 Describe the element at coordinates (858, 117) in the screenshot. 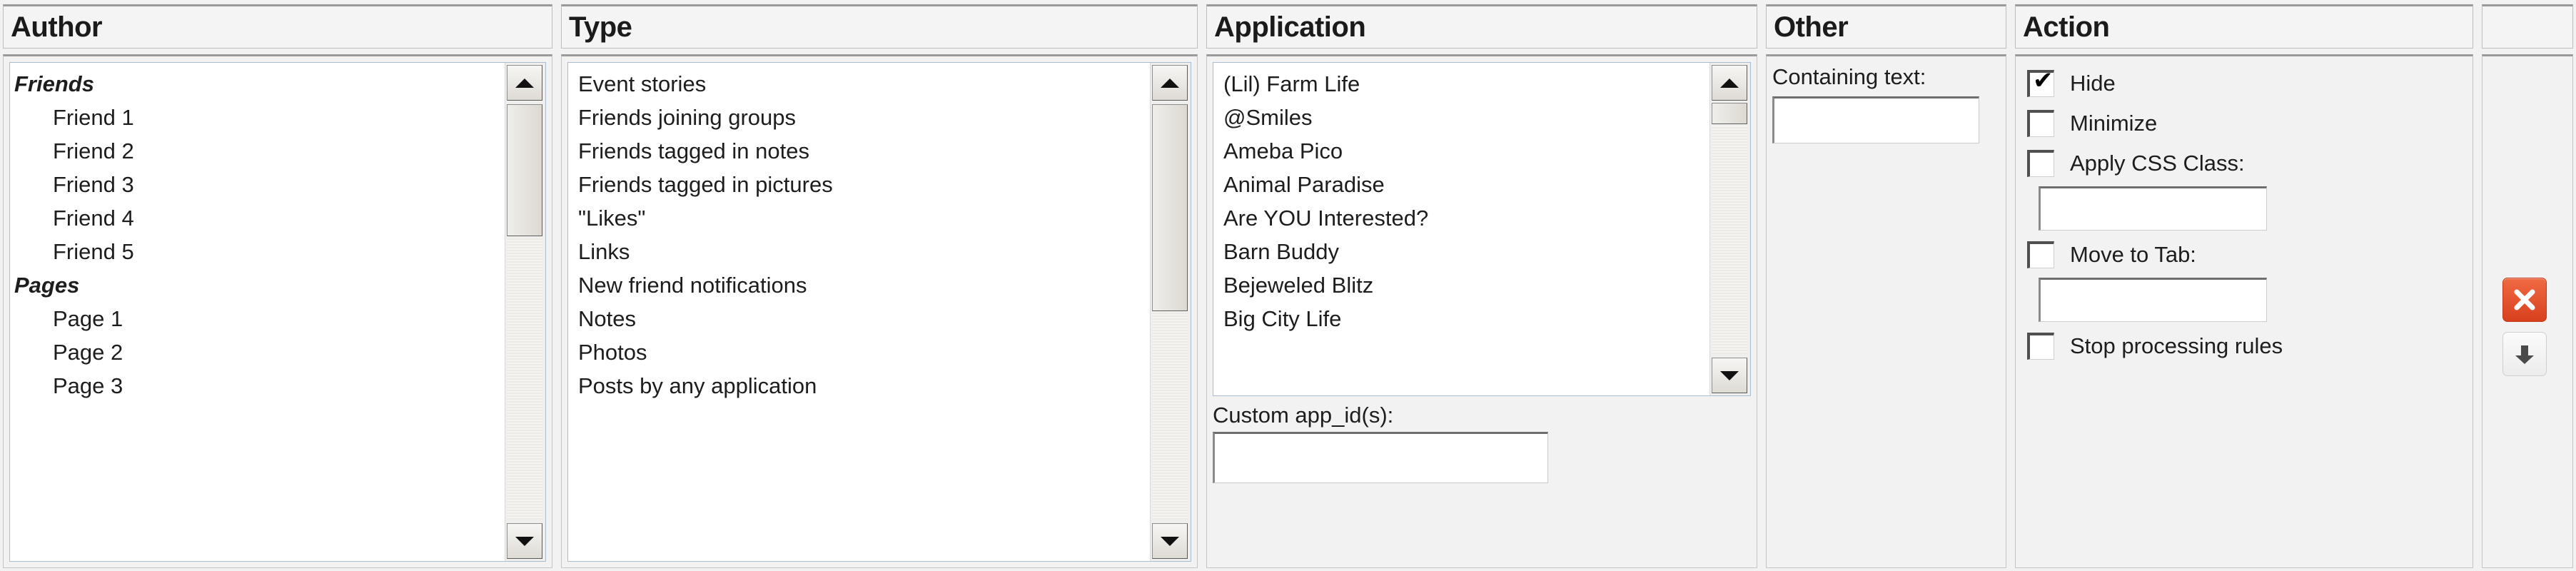

I see `list-item: Friends joining groups` at that location.